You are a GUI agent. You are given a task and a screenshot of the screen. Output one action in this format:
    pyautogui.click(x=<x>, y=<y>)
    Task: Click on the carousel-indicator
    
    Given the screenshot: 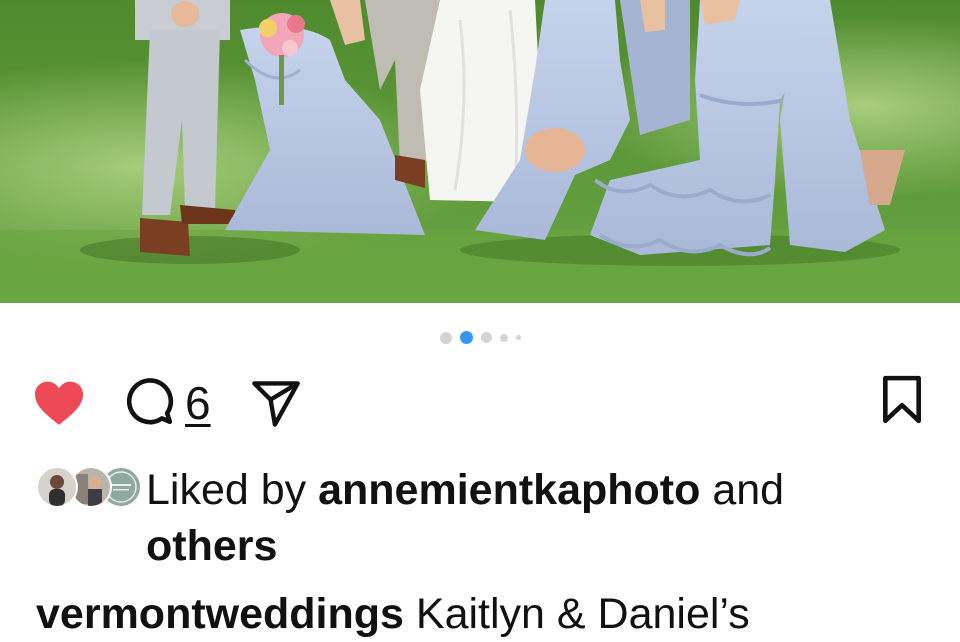 What is the action you would take?
    pyautogui.click(x=480, y=337)
    